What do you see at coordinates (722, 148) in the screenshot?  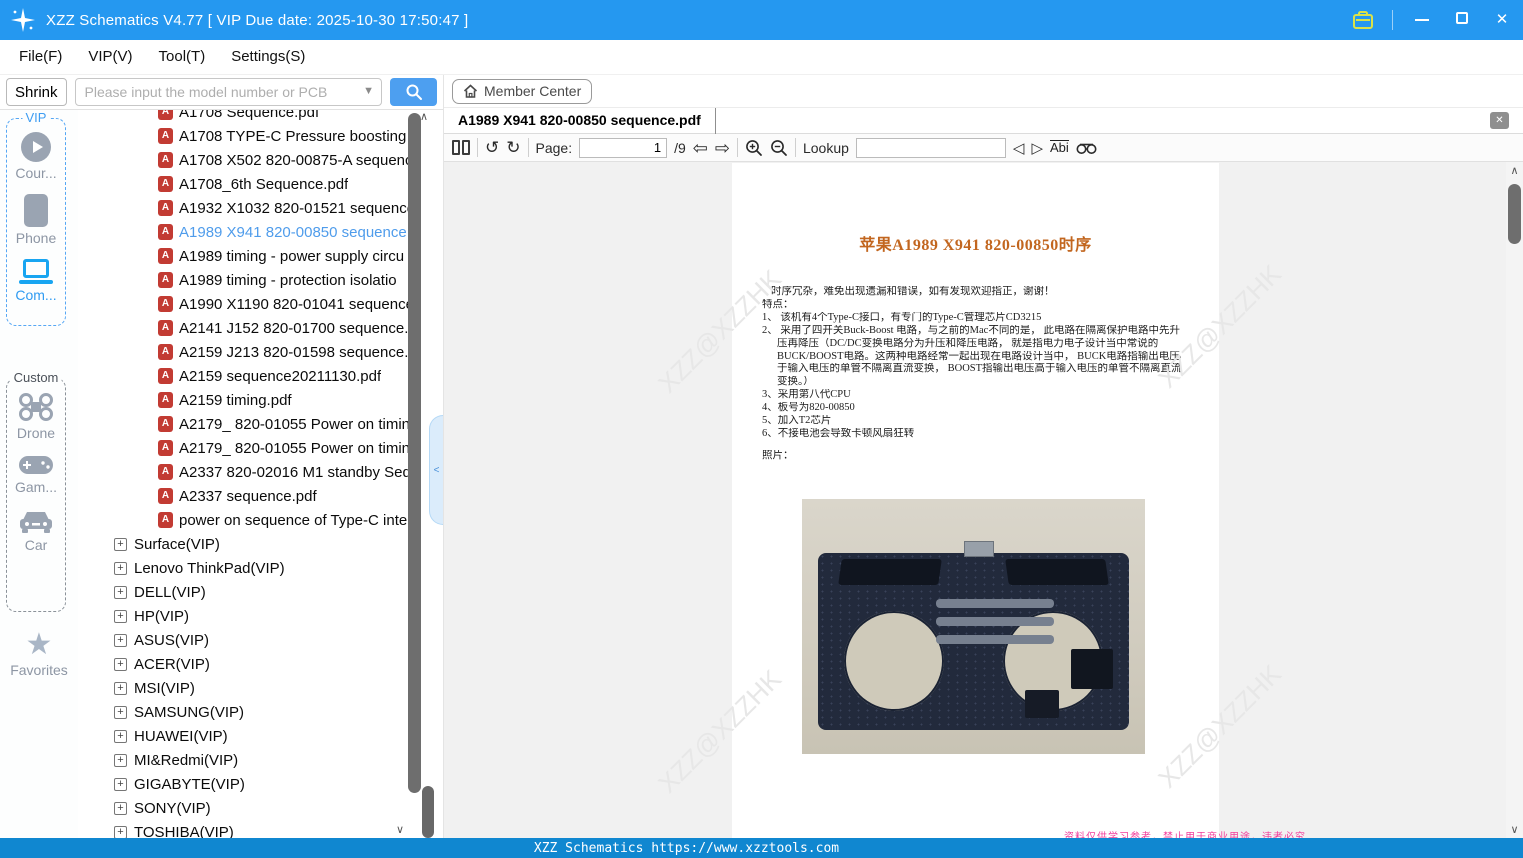 I see `next-page-icon: ⇨` at bounding box center [722, 148].